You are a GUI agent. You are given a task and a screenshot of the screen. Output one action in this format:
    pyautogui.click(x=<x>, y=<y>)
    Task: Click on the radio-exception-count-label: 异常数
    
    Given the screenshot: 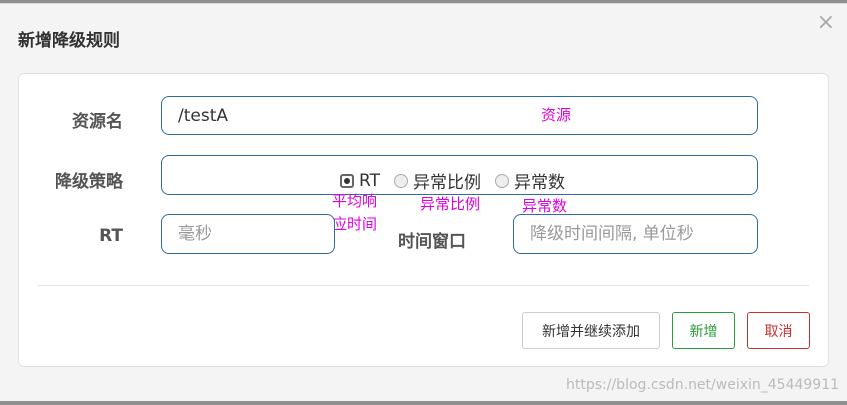 What is the action you would take?
    pyautogui.click(x=539, y=183)
    